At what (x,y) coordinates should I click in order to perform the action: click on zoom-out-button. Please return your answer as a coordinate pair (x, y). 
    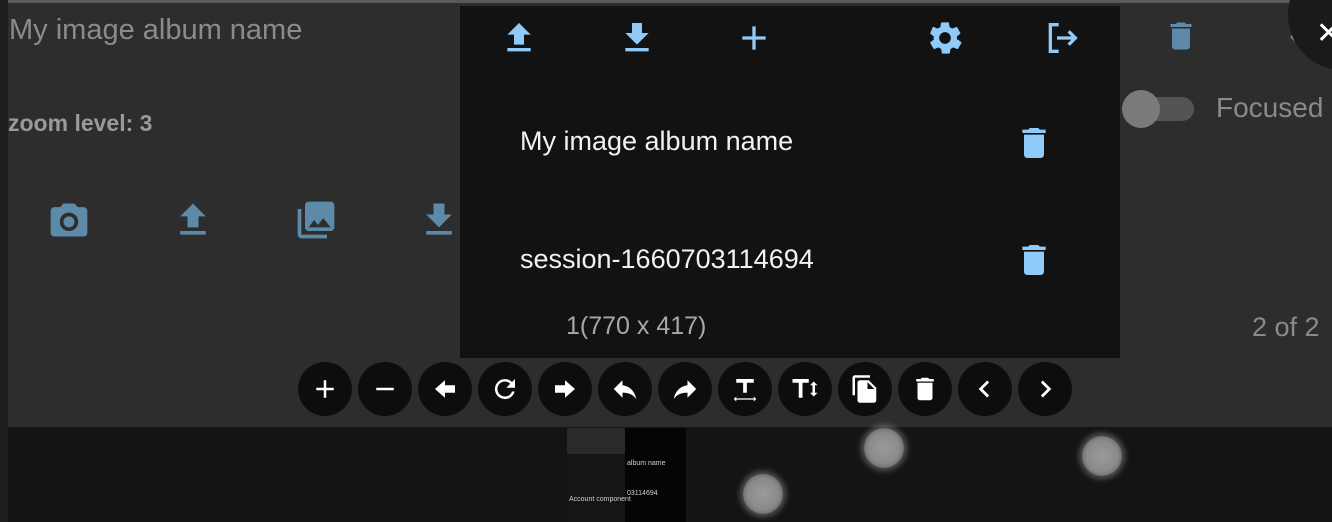
    Looking at the image, I should click on (385, 389).